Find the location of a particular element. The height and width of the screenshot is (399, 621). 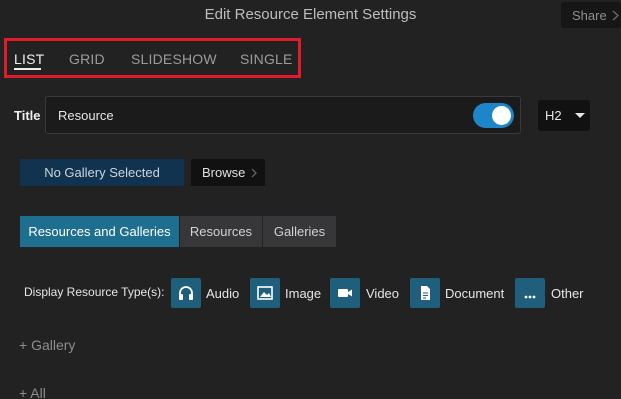

filter-resources-and-galleries: Resources and Galleries is located at coordinates (99, 231).